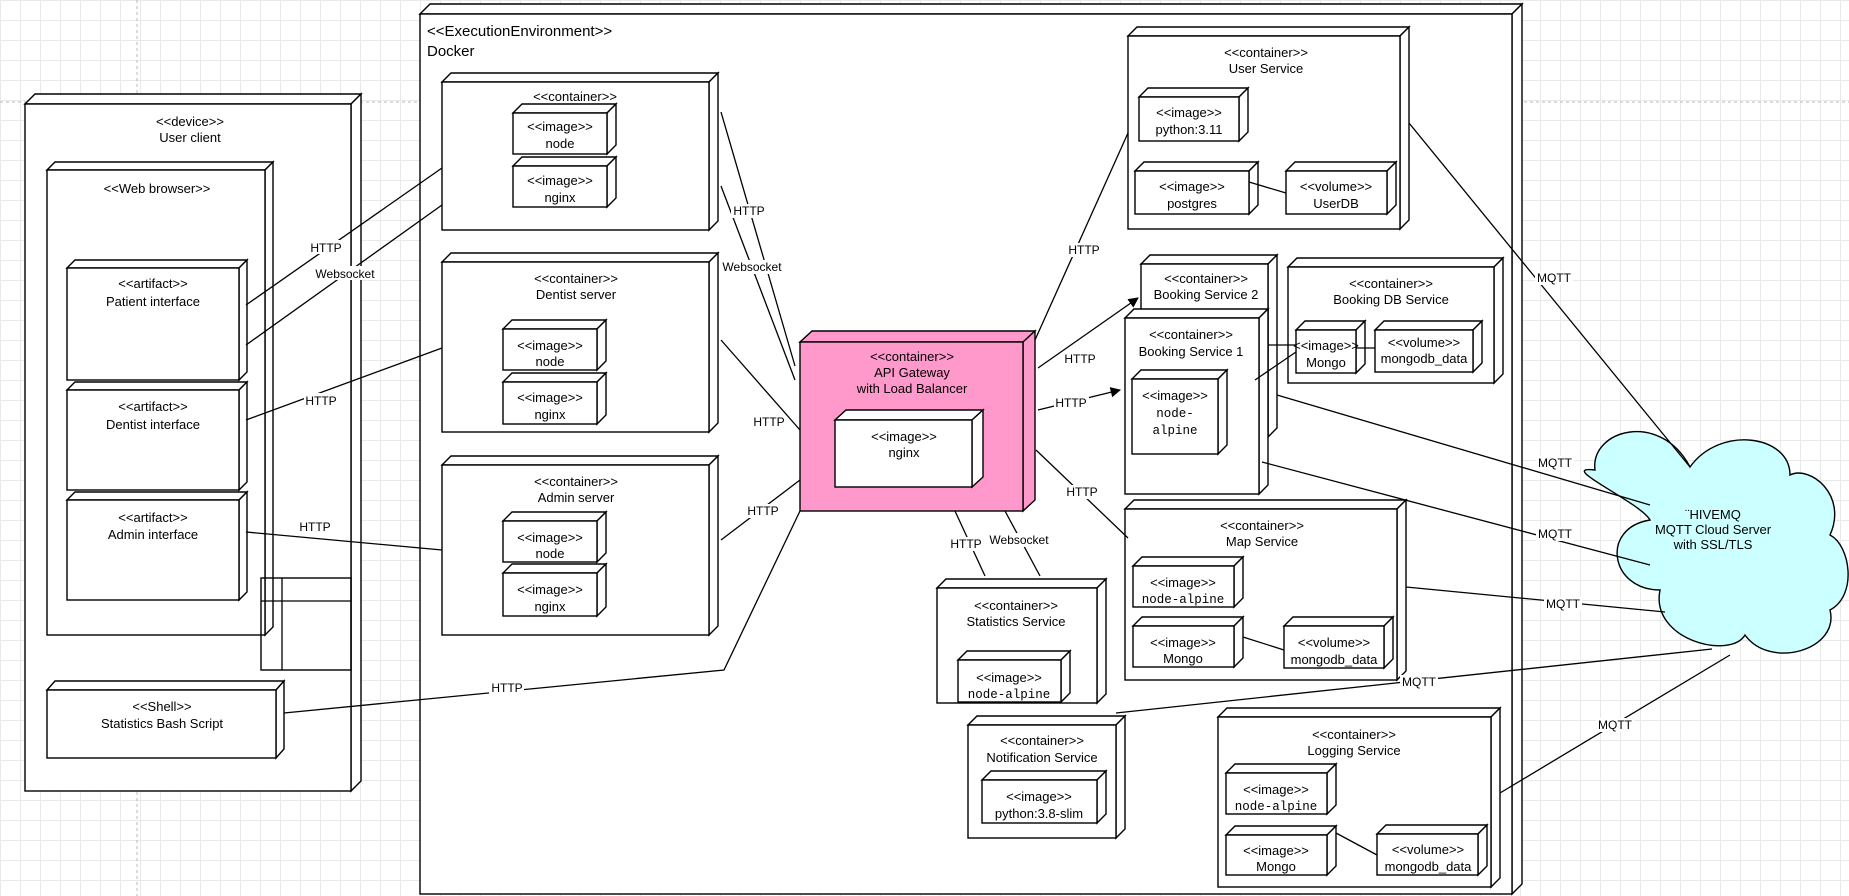 The width and height of the screenshot is (1849, 896). I want to click on image-user-postgres: <<image>> postgres, so click(1196, 188).